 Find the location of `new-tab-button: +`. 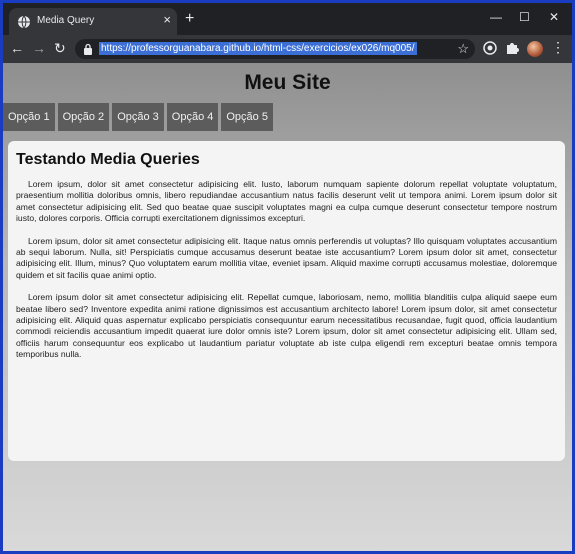

new-tab-button: + is located at coordinates (189, 19).